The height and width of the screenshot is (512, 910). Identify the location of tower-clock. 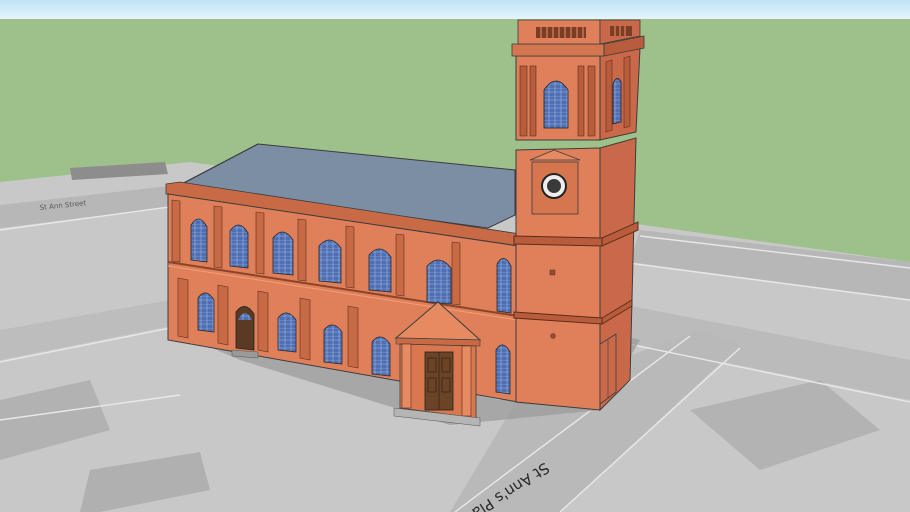
(555, 182).